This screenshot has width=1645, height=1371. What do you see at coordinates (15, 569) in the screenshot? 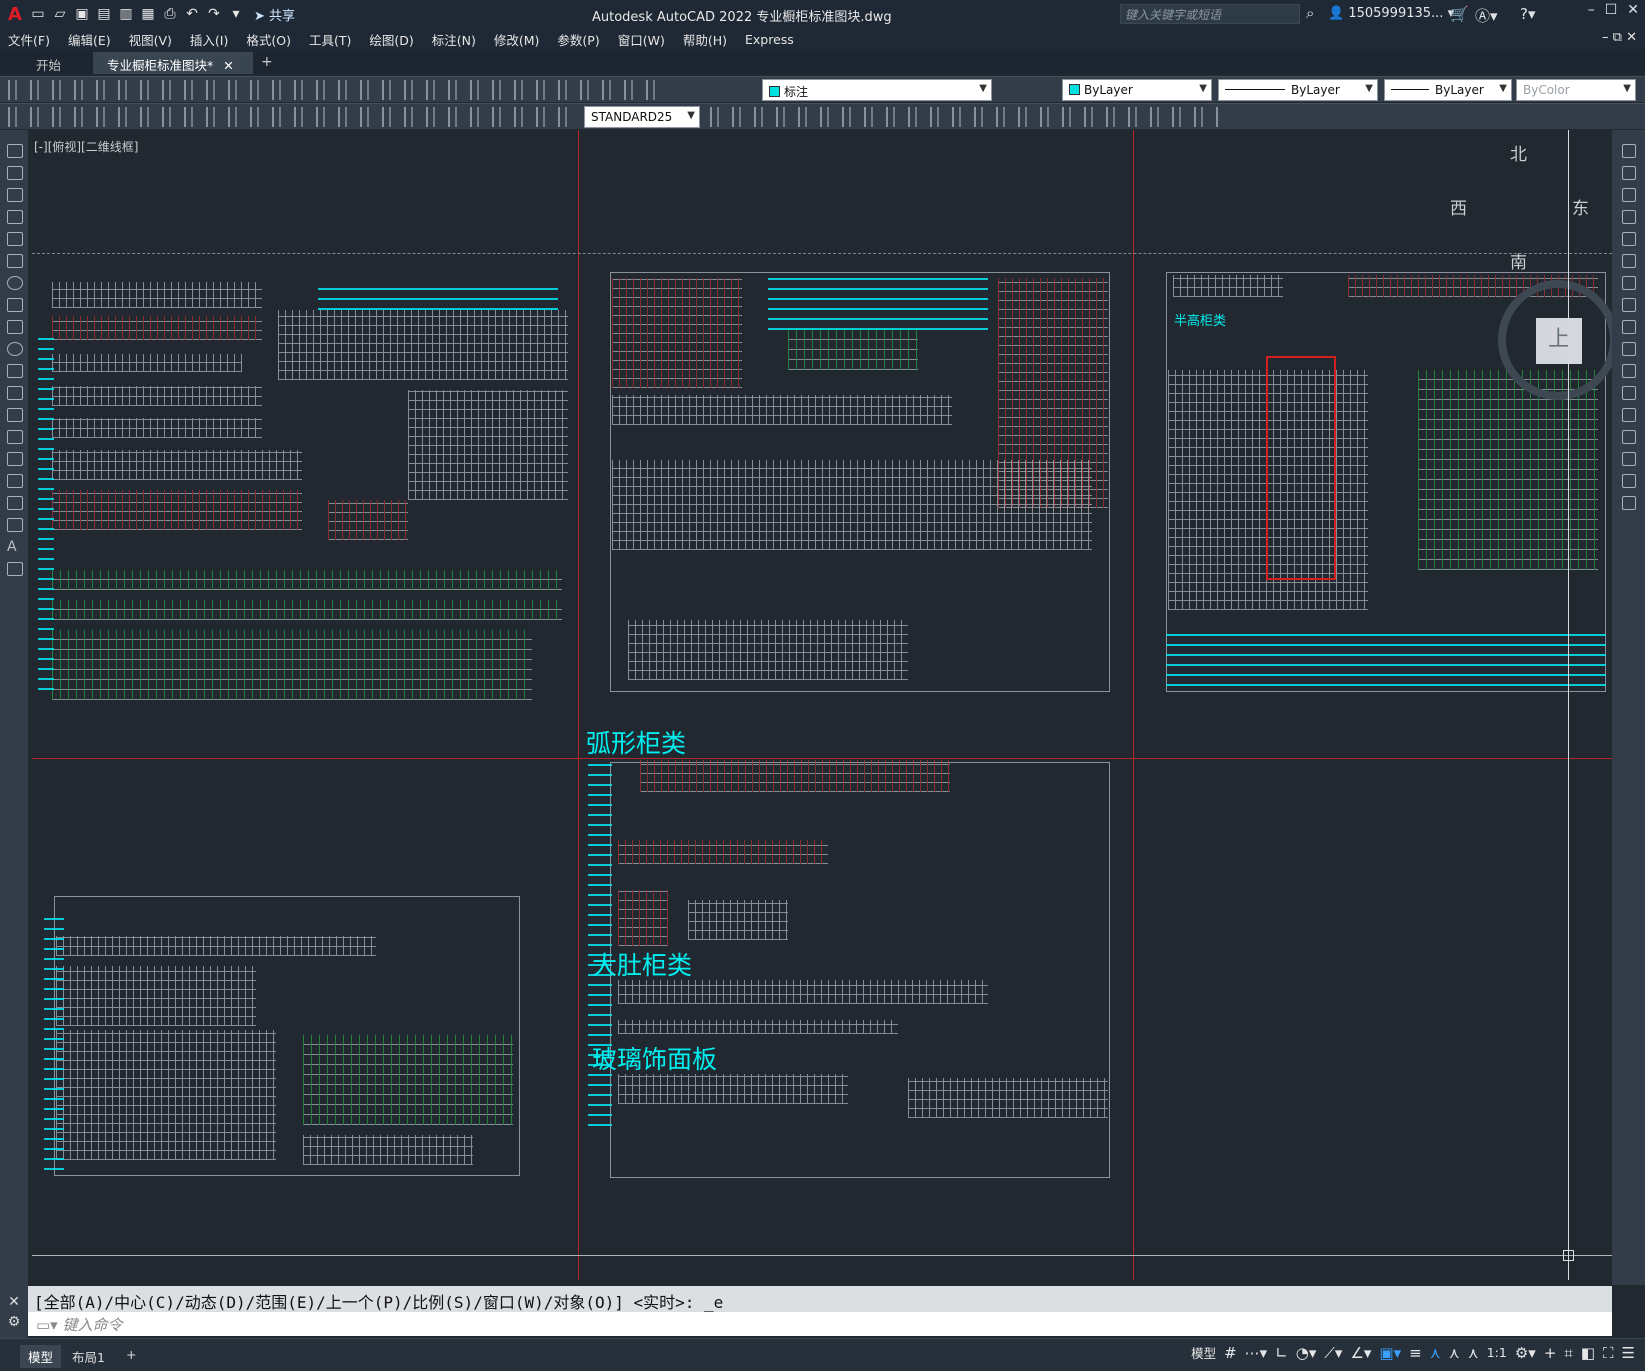
I see `add-selected-icon` at bounding box center [15, 569].